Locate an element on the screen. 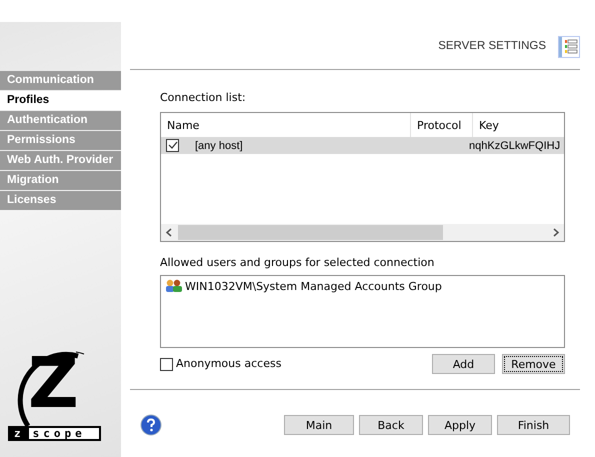 The height and width of the screenshot is (457, 595). footer-button: Apply is located at coordinates (460, 425).